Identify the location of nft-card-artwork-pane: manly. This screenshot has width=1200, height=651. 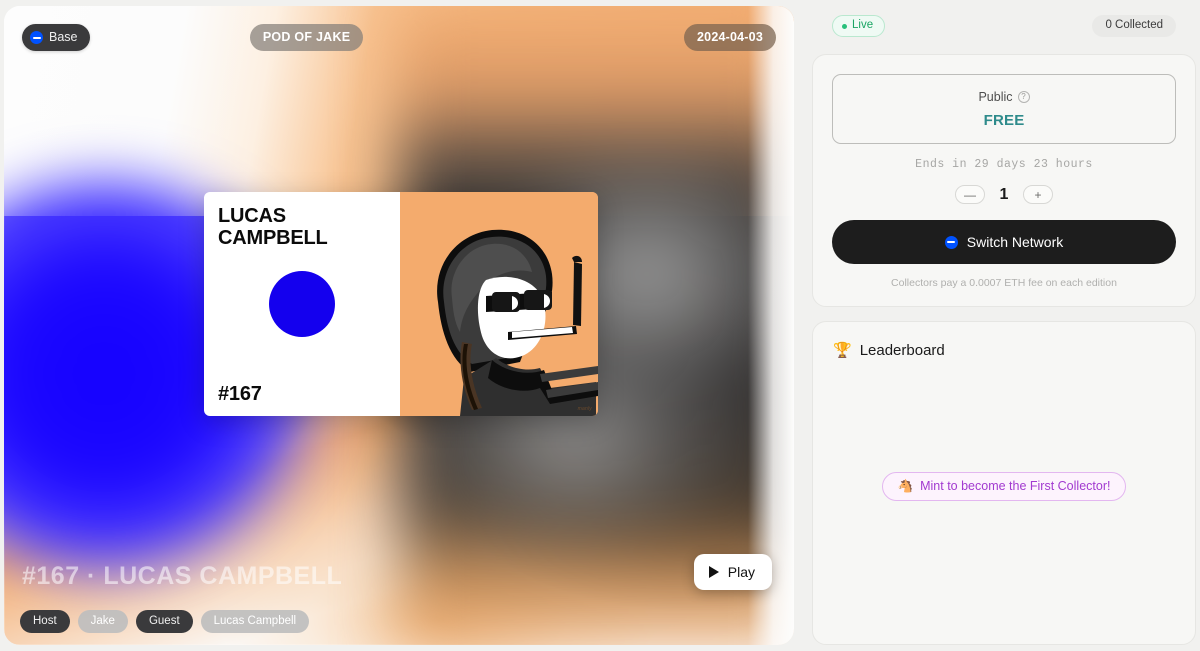
(499, 304).